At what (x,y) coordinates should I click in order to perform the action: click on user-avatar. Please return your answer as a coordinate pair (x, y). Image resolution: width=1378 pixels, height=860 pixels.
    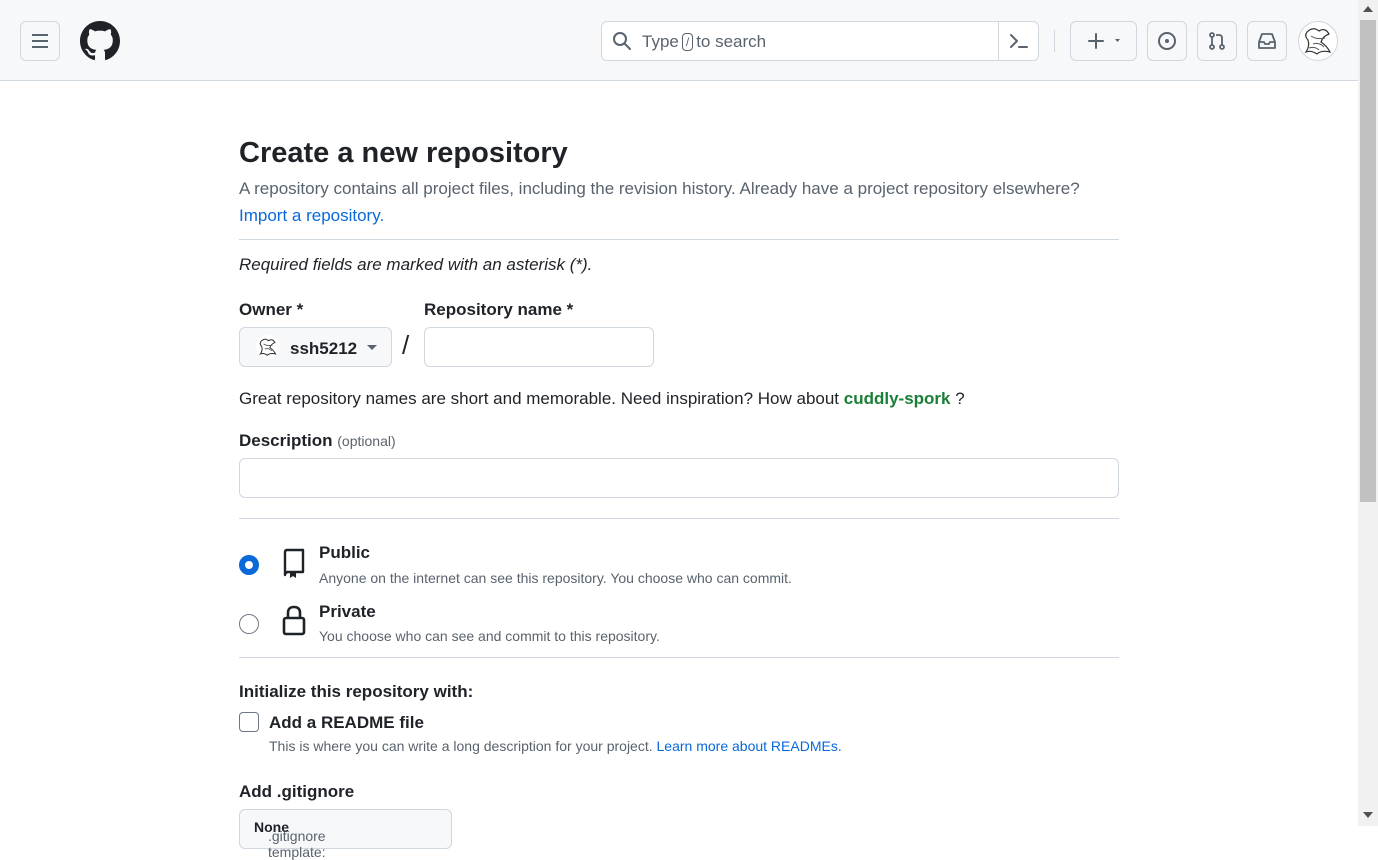
    Looking at the image, I should click on (1318, 41).